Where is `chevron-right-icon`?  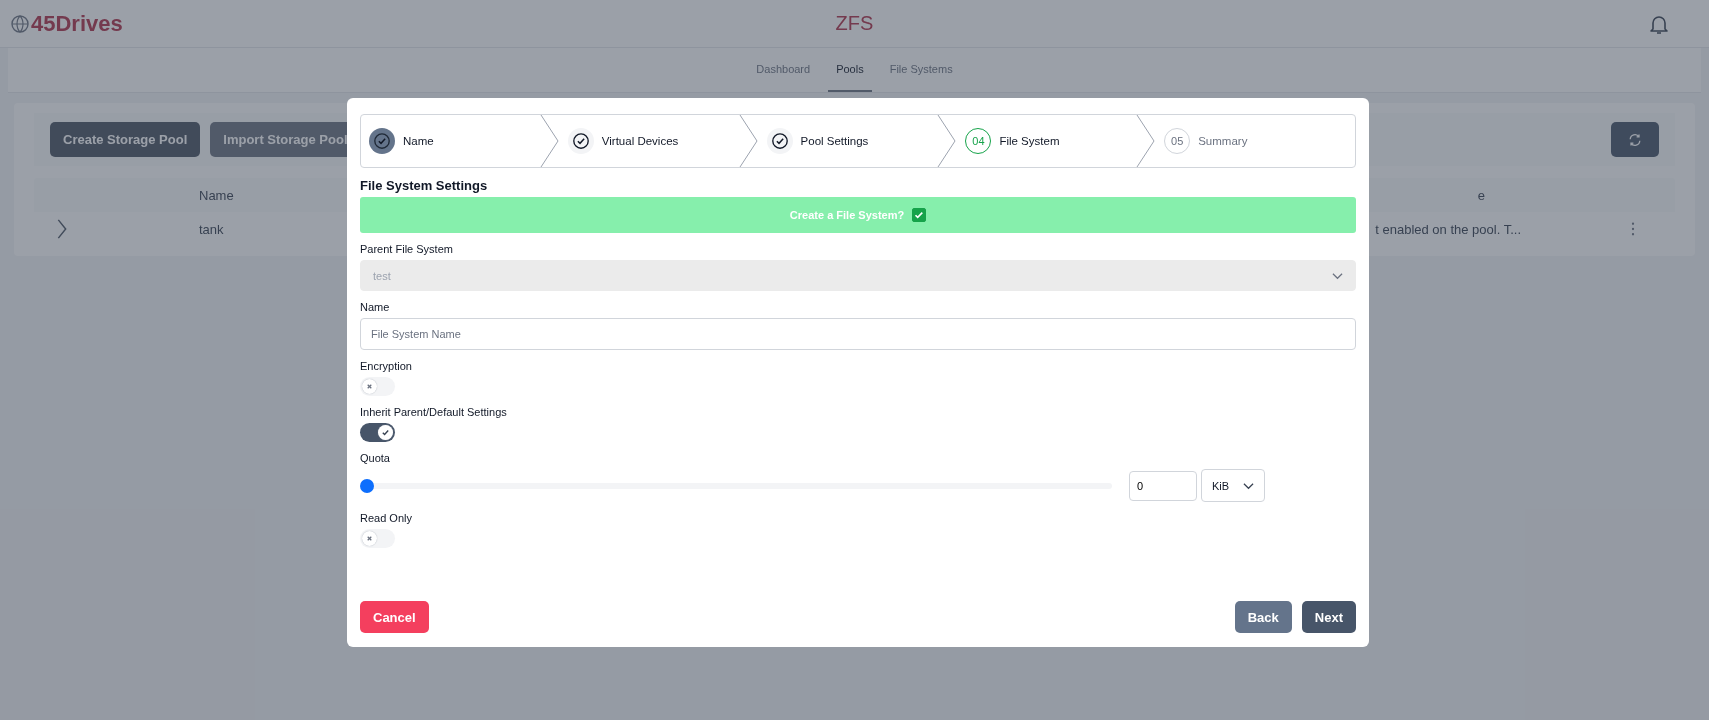
chevron-right-icon is located at coordinates (62, 229).